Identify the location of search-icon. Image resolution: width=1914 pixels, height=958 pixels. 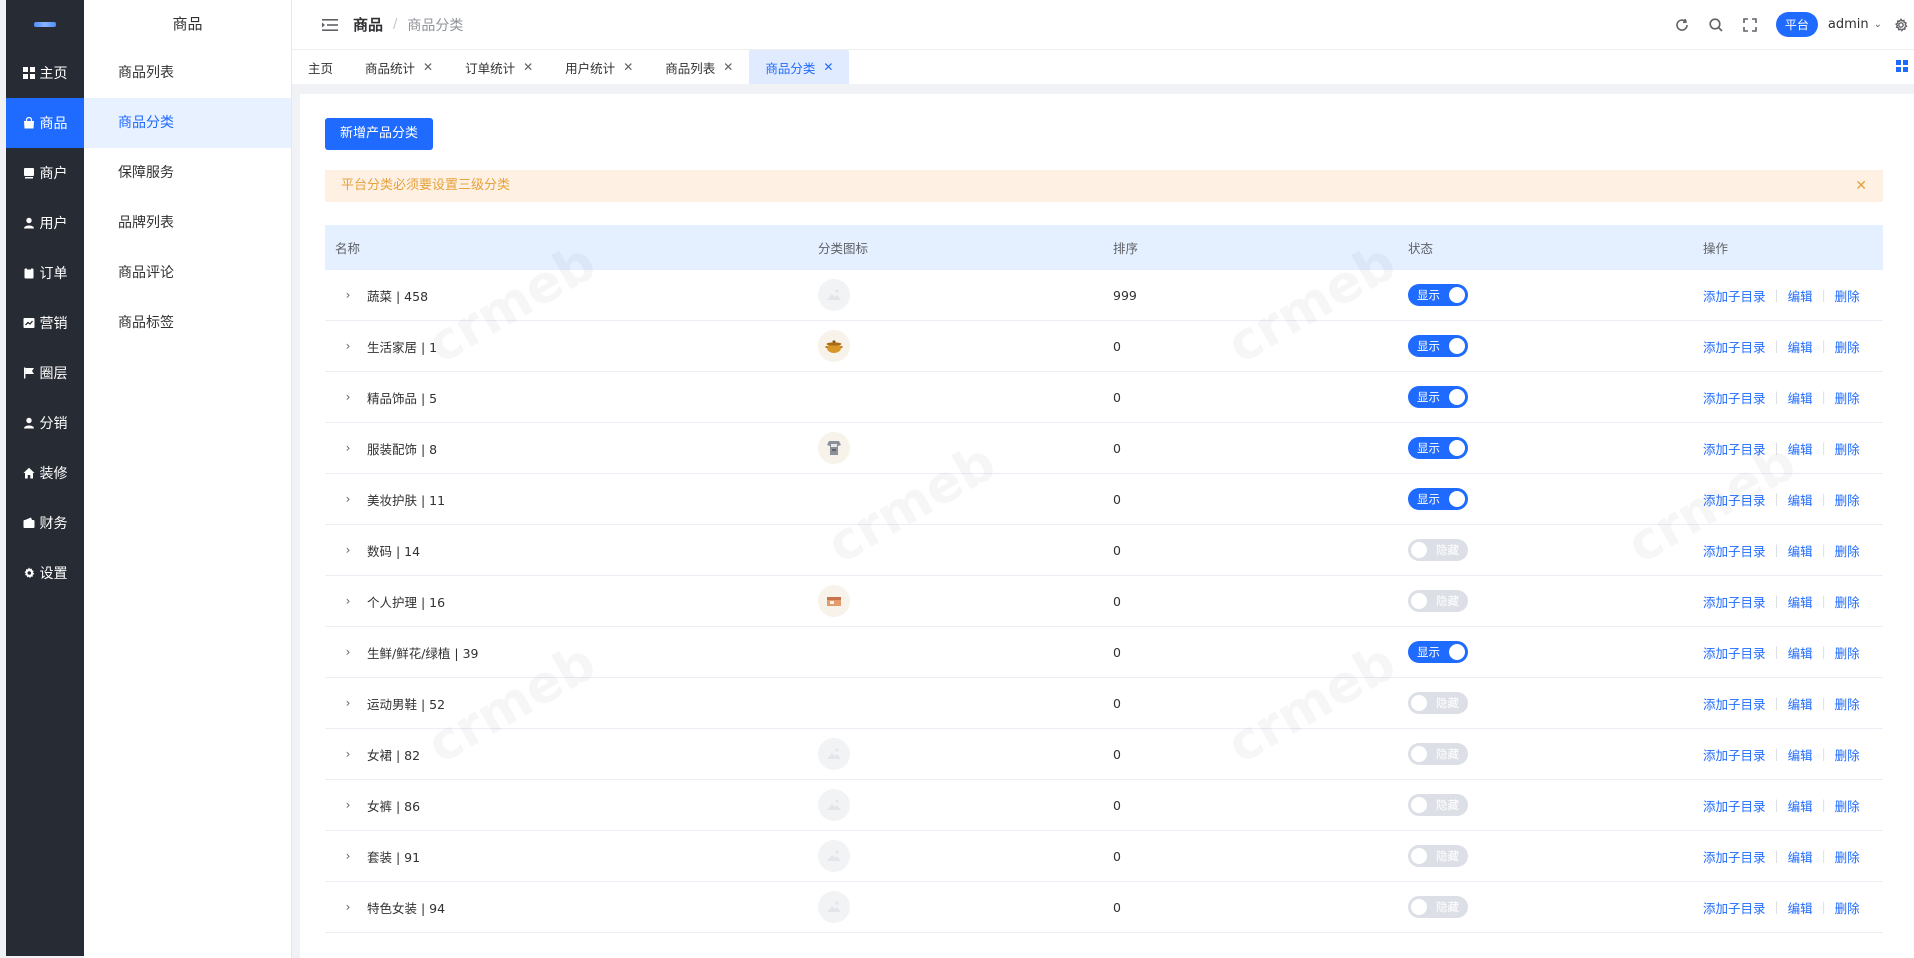
(1716, 25).